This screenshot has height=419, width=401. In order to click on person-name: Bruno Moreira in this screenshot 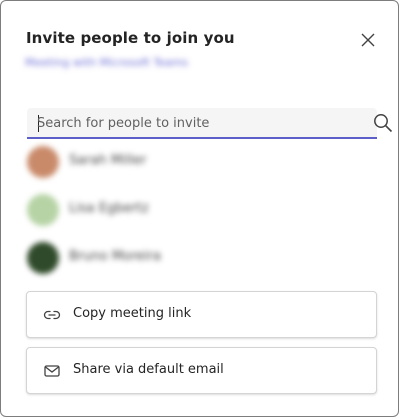, I will do `click(115, 256)`.